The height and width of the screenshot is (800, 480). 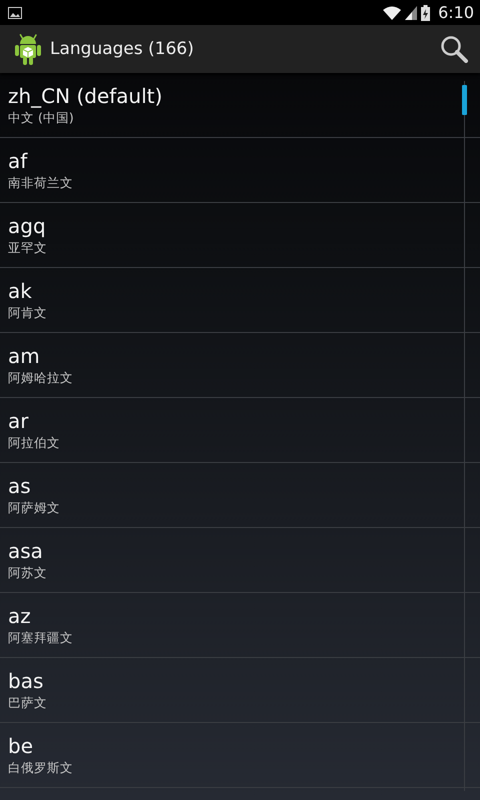 I want to click on language-name: 阿姆哈拉文, so click(x=40, y=378).